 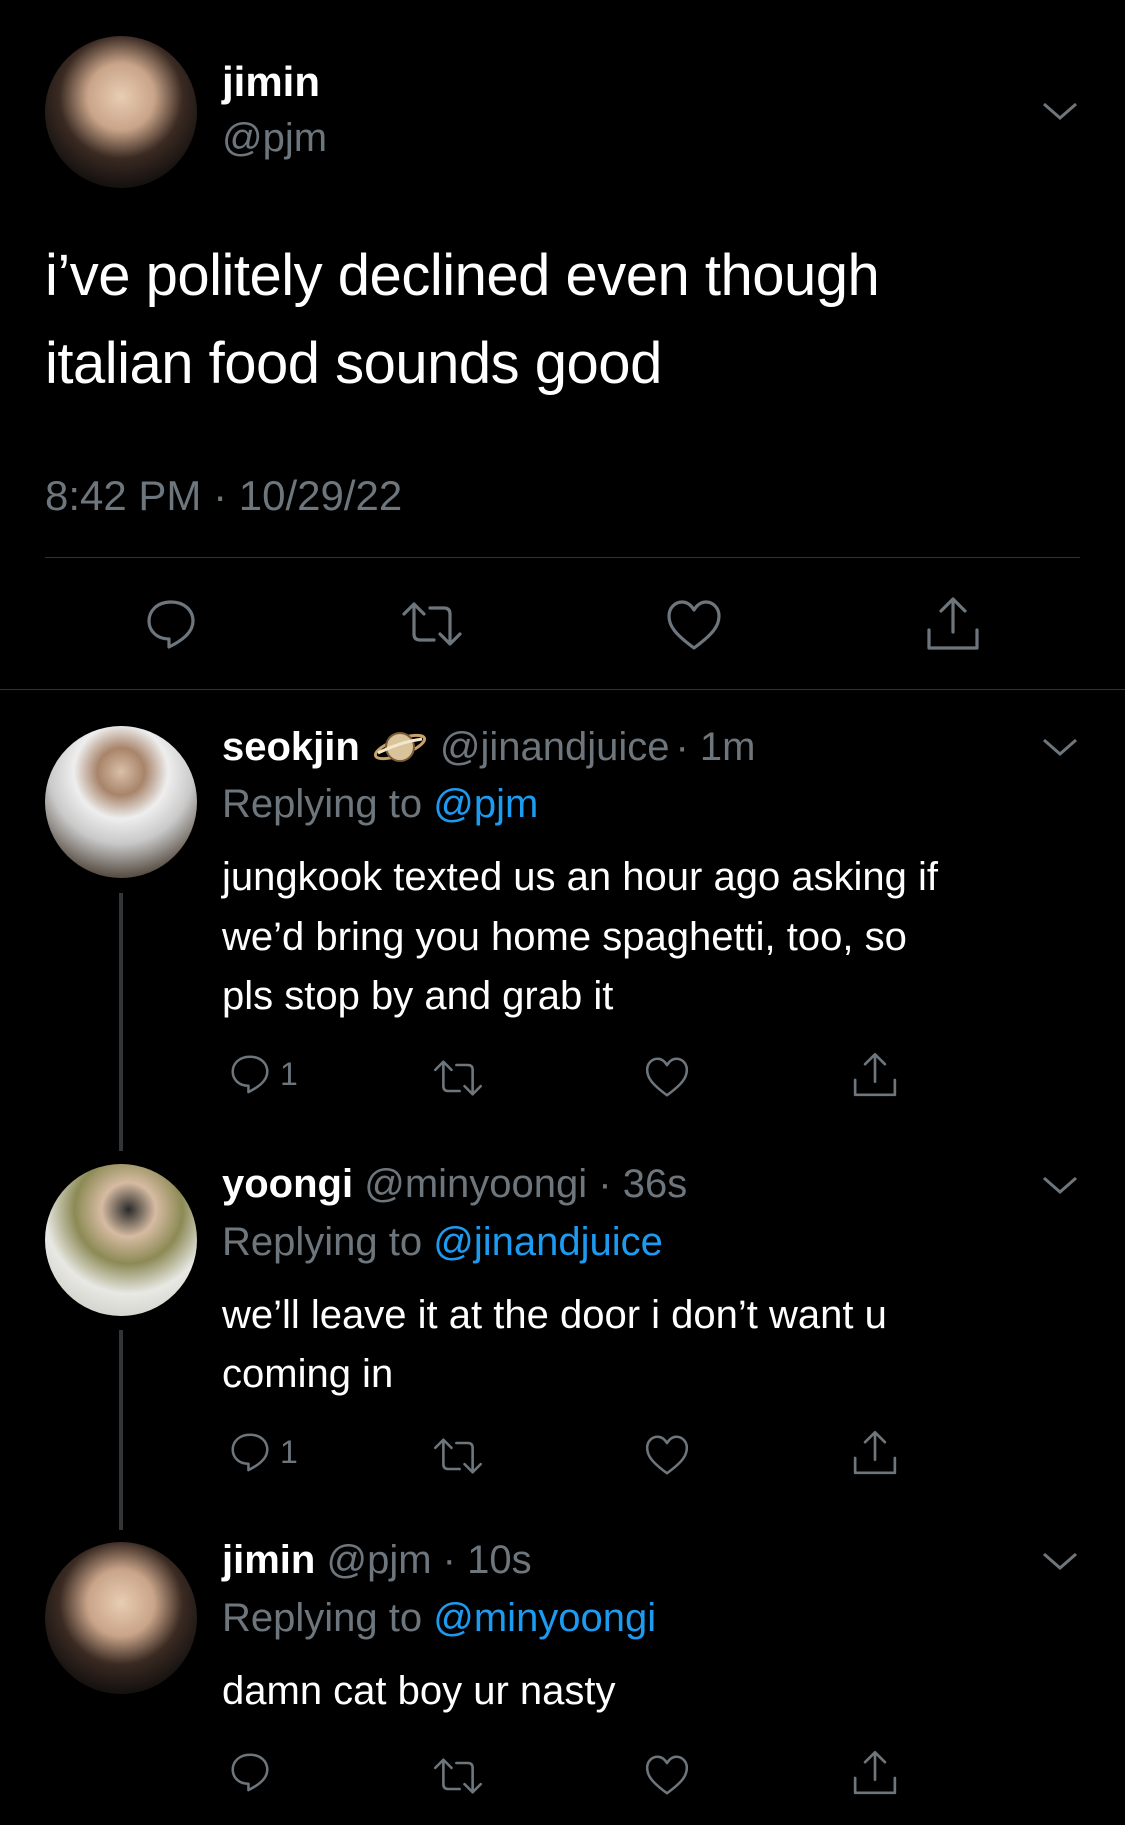 What do you see at coordinates (548, 1242) in the screenshot?
I see `mention-link: @jinandjuice` at bounding box center [548, 1242].